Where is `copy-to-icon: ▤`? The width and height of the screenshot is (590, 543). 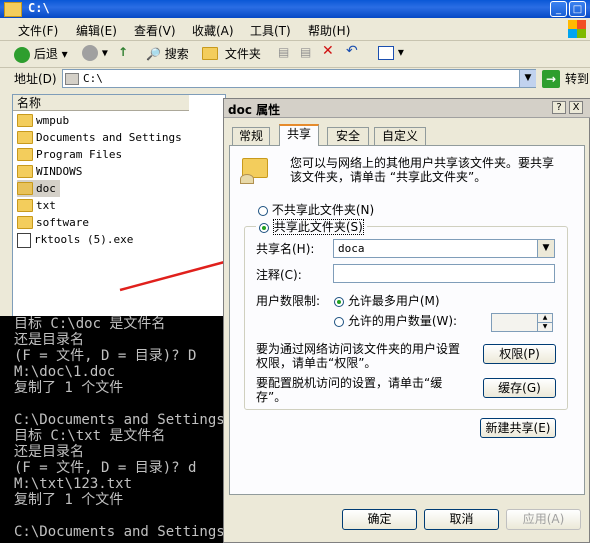
copy-to-icon: ▤ is located at coordinates (305, 52).